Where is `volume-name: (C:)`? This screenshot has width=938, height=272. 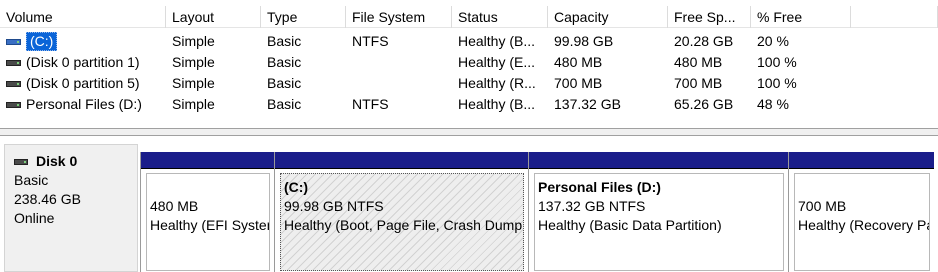 volume-name: (C:) is located at coordinates (42, 41).